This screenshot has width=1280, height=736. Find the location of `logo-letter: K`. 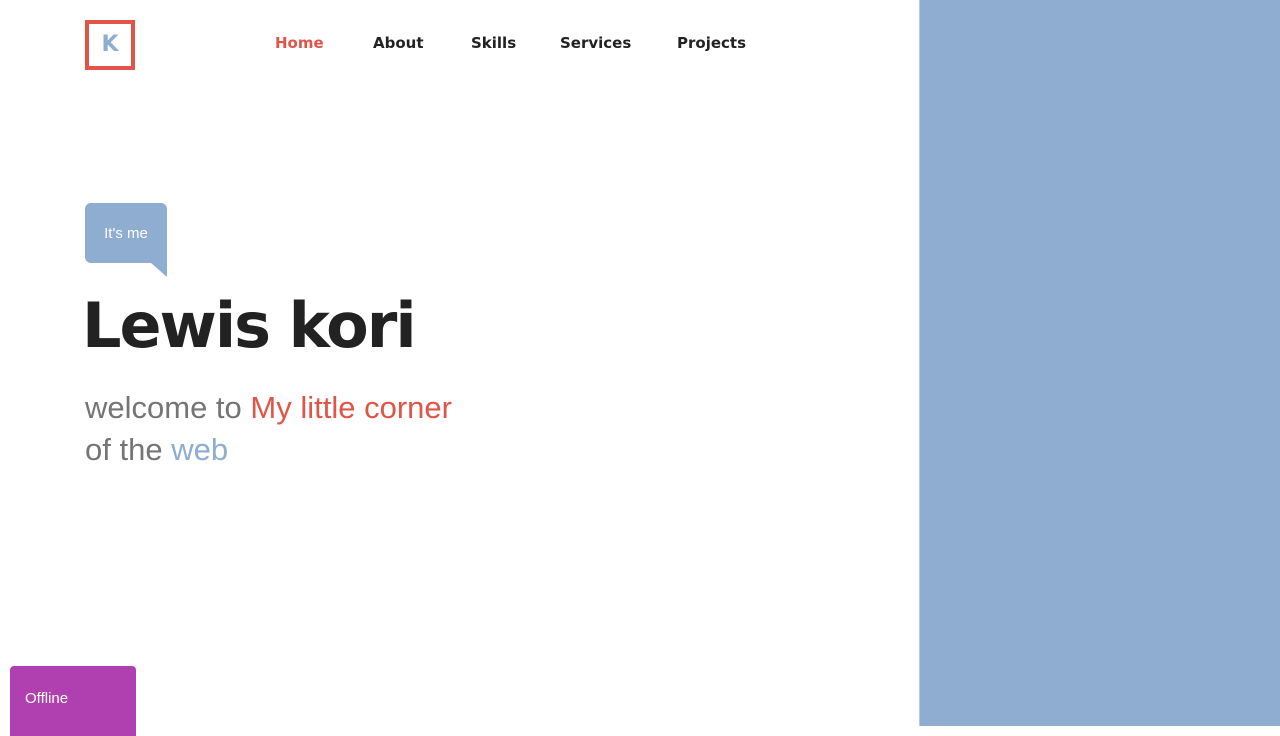

logo-letter: K is located at coordinates (110, 44).